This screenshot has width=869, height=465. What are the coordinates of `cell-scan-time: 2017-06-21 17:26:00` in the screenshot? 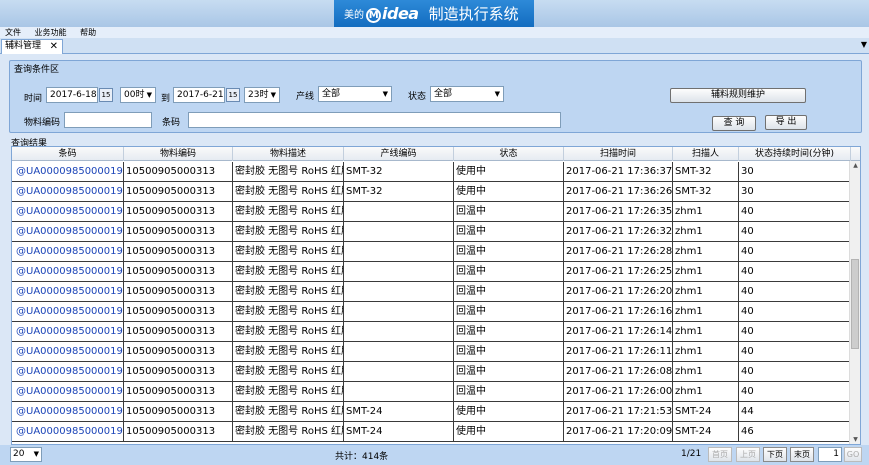 It's located at (618, 392).